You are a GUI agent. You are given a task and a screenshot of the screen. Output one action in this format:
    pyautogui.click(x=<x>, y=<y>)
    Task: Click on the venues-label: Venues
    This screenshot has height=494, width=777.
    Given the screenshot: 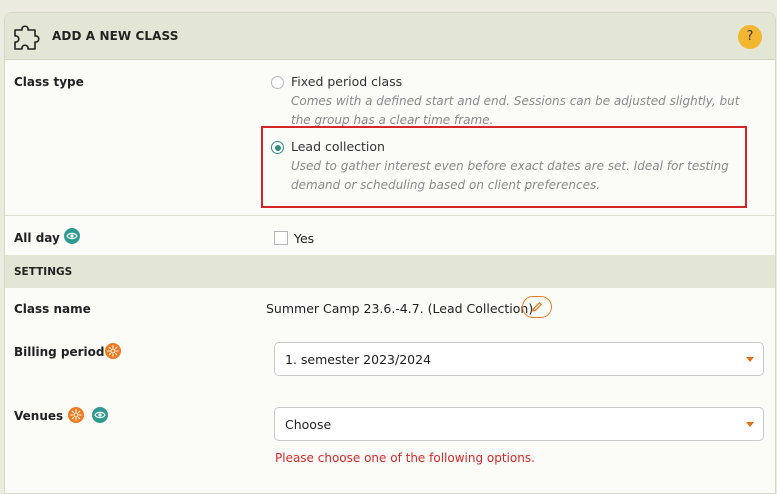 What is the action you would take?
    pyautogui.click(x=39, y=416)
    